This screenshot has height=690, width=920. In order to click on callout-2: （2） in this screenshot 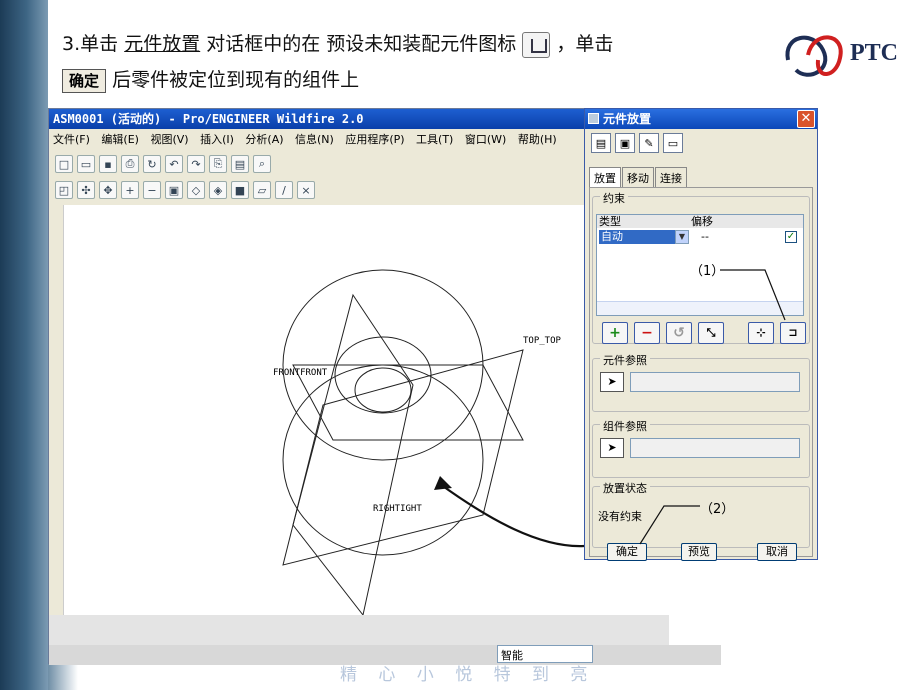, I will do `click(717, 509)`.